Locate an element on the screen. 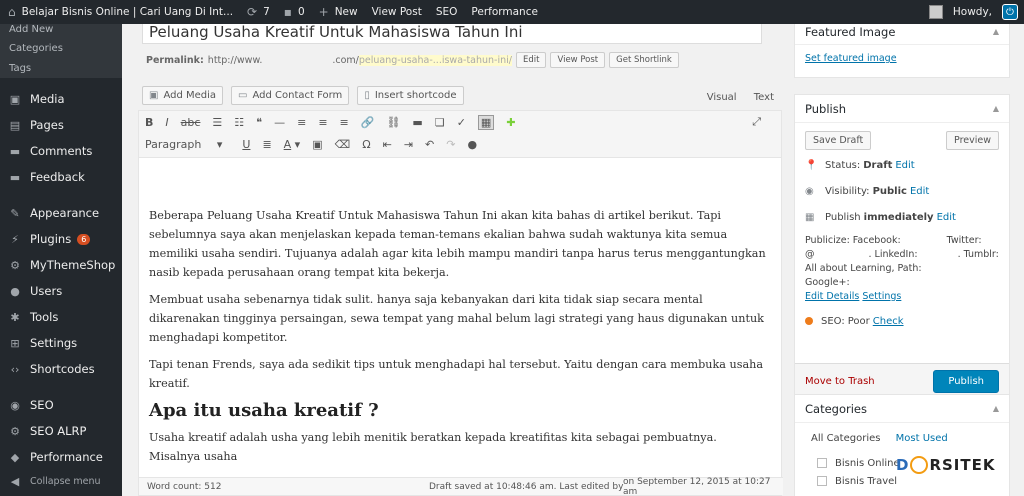  performance-link: Performance is located at coordinates (504, 12).